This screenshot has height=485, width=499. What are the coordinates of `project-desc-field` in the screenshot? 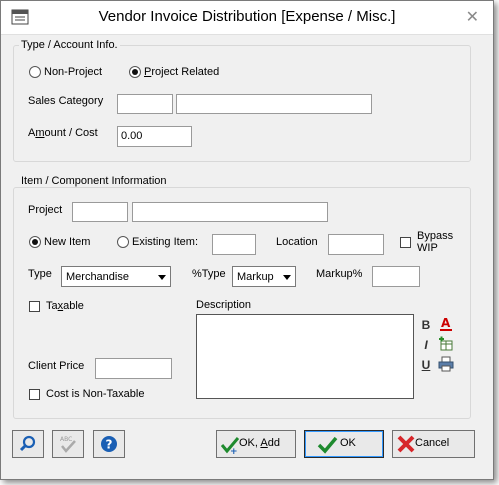 It's located at (230, 212).